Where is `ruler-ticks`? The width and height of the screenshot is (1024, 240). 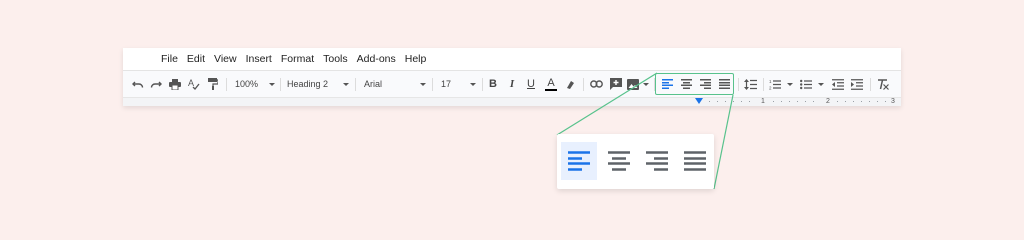
ruler-ticks is located at coordinates (797, 101).